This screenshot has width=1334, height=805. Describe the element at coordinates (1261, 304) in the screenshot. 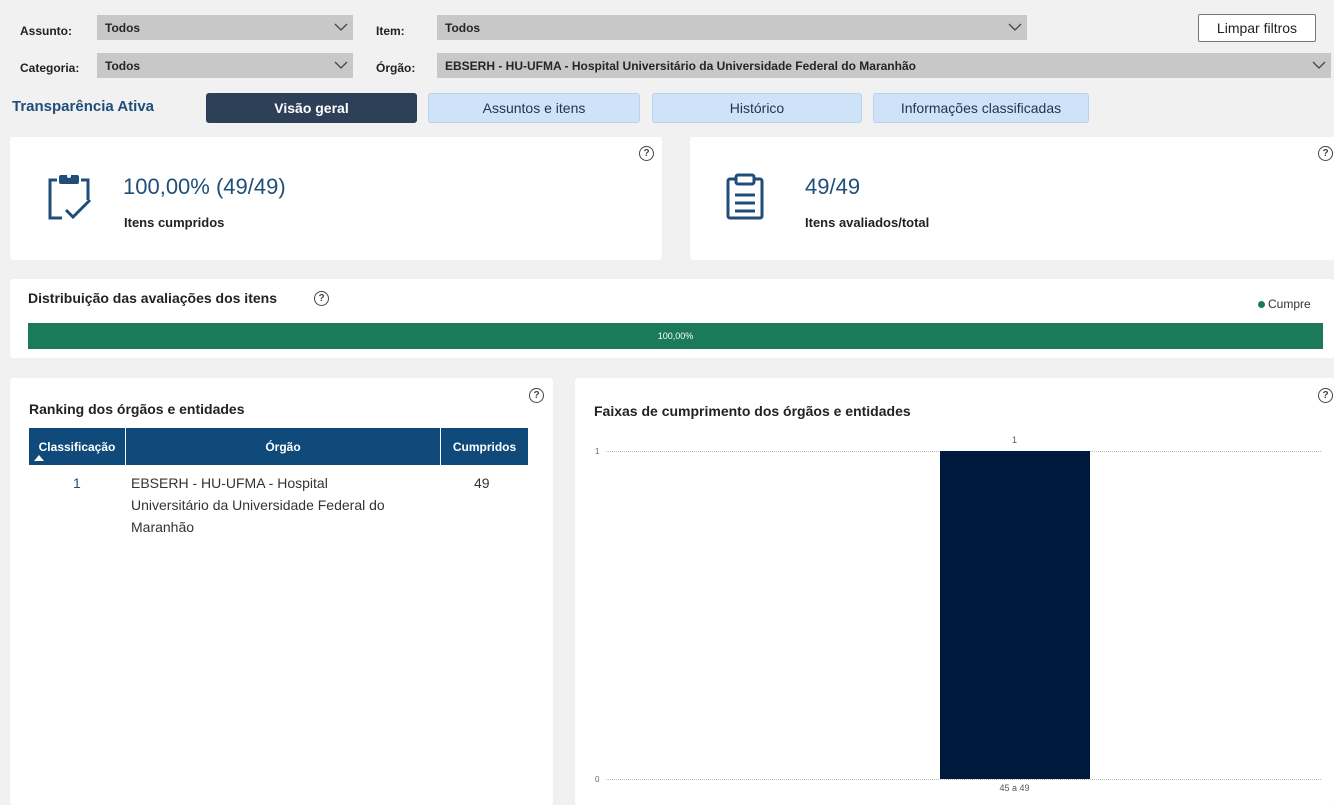

I see `legend-dot-icon` at that location.